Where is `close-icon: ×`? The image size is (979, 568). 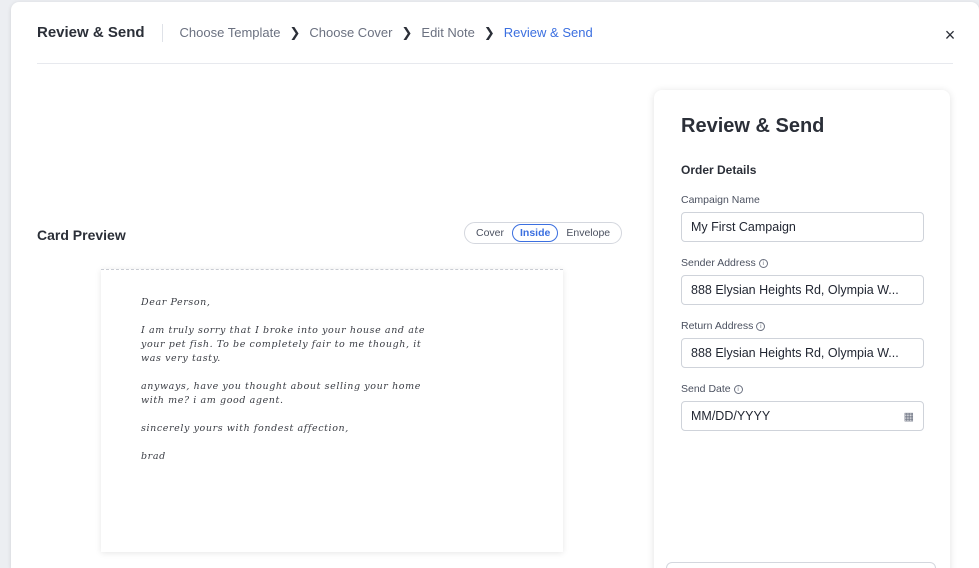
close-icon: × is located at coordinates (950, 35).